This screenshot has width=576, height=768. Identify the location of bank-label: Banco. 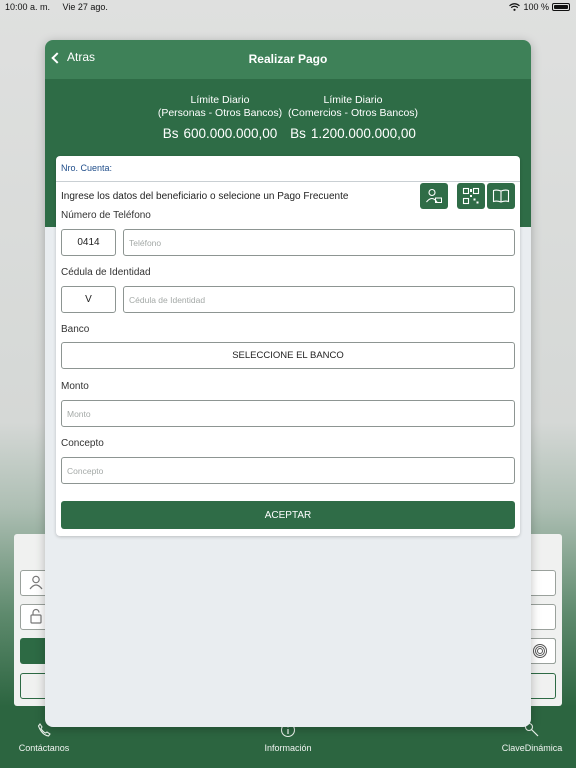
(75, 329).